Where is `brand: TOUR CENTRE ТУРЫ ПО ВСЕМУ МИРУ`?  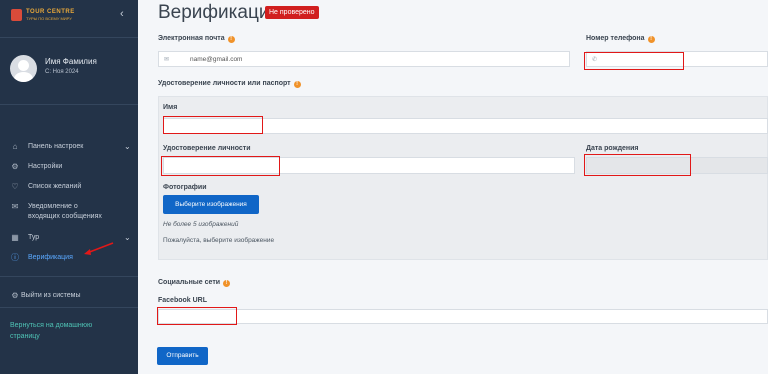 brand: TOUR CENTRE ТУРЫ ПО ВСЕМУ МИРУ is located at coordinates (69, 18).